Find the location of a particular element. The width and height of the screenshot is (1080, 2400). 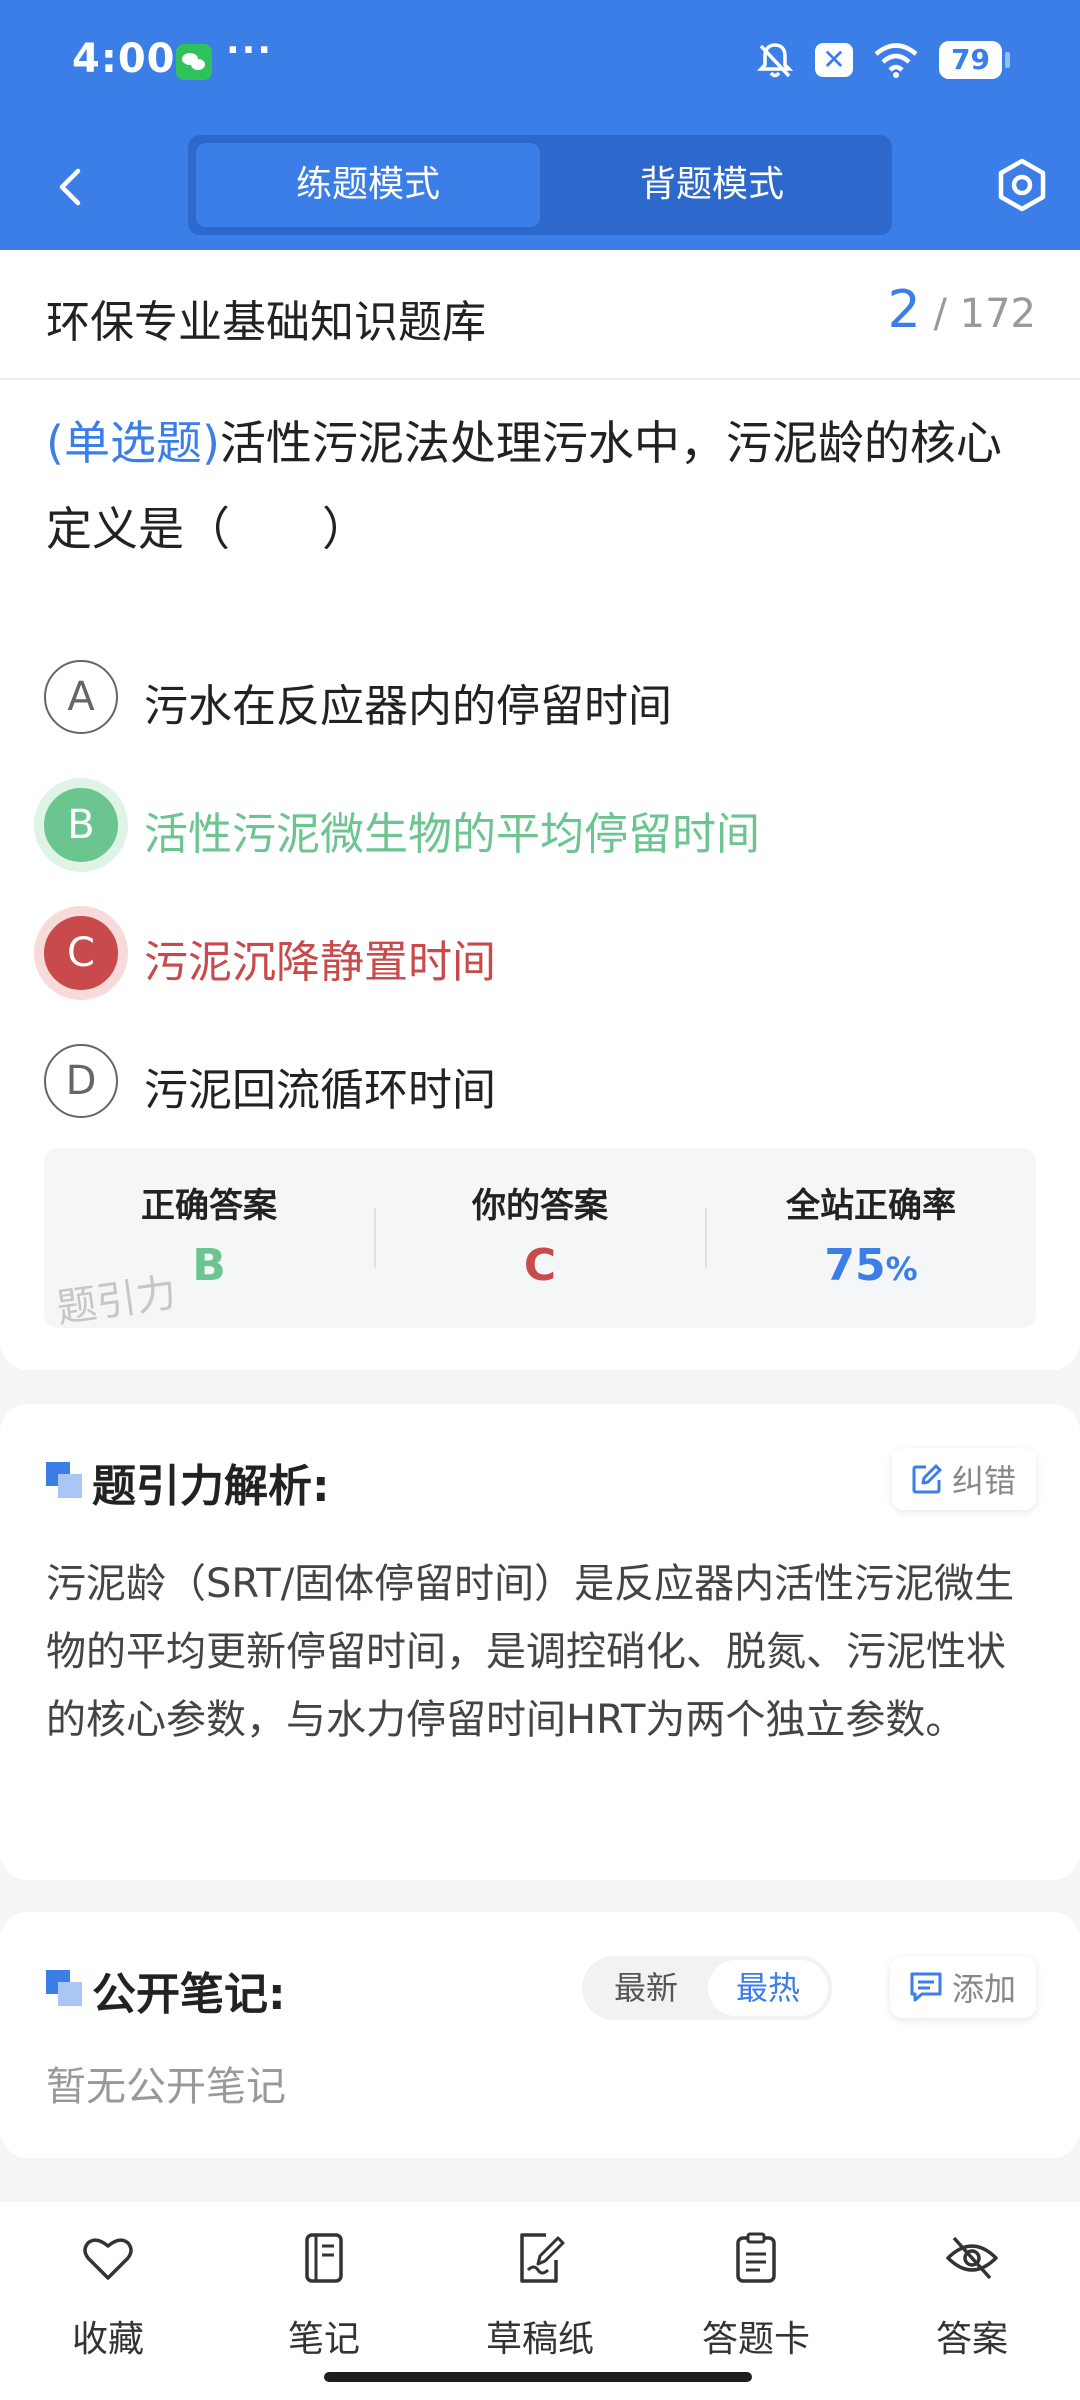

rate-unit: % is located at coordinates (901, 1269).